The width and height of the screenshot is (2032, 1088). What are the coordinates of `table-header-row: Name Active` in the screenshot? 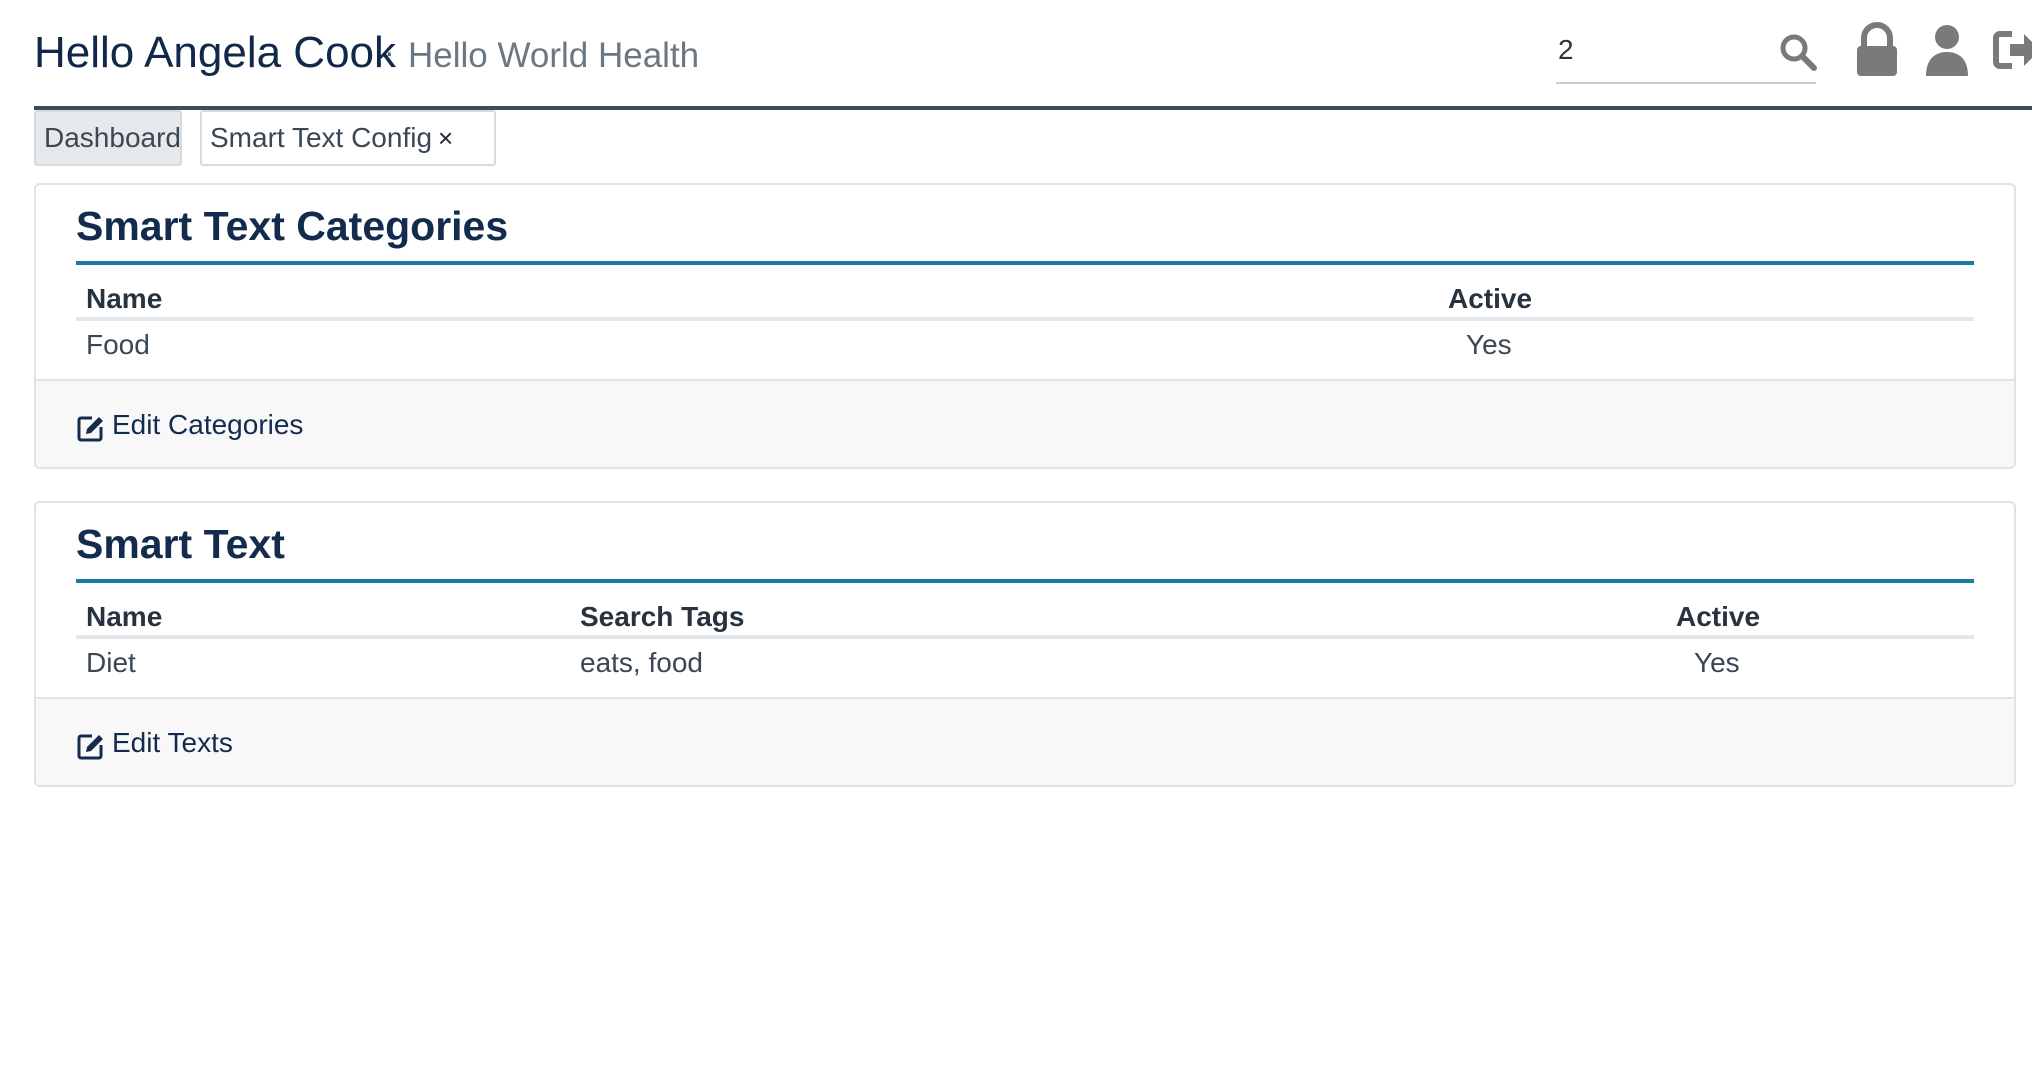 It's located at (1025, 299).